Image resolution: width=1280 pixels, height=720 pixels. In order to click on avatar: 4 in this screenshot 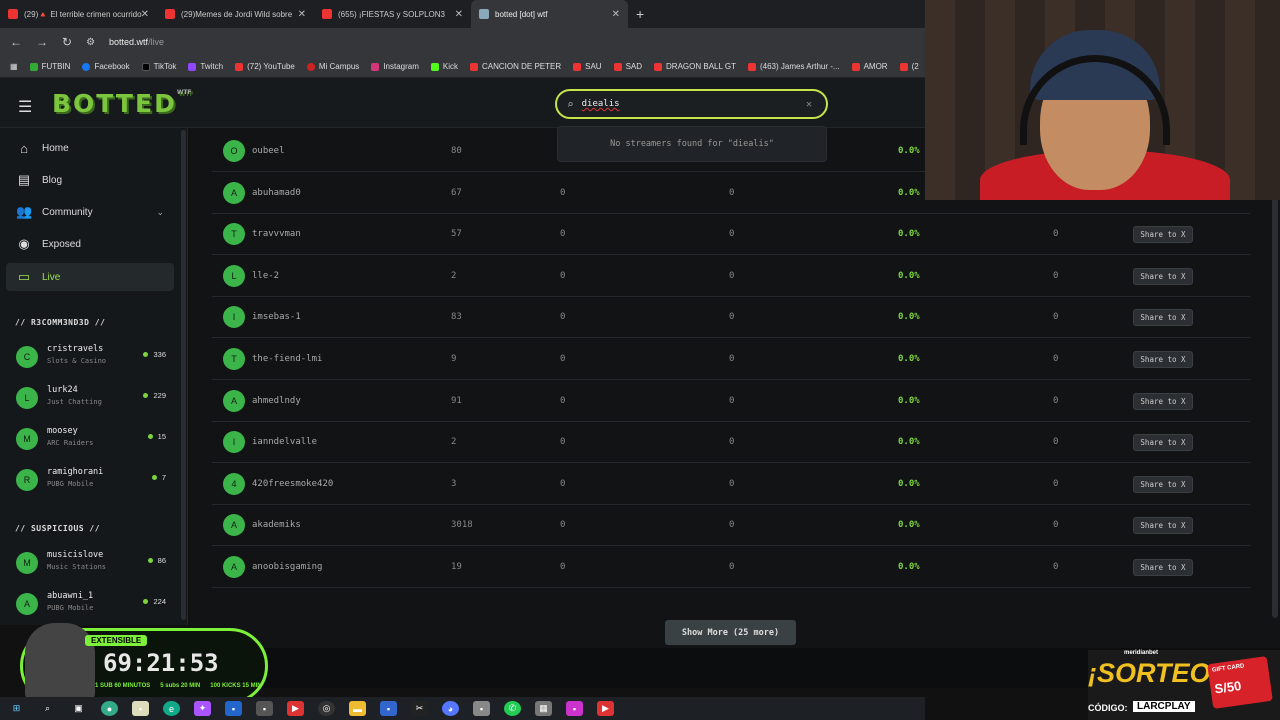, I will do `click(234, 483)`.